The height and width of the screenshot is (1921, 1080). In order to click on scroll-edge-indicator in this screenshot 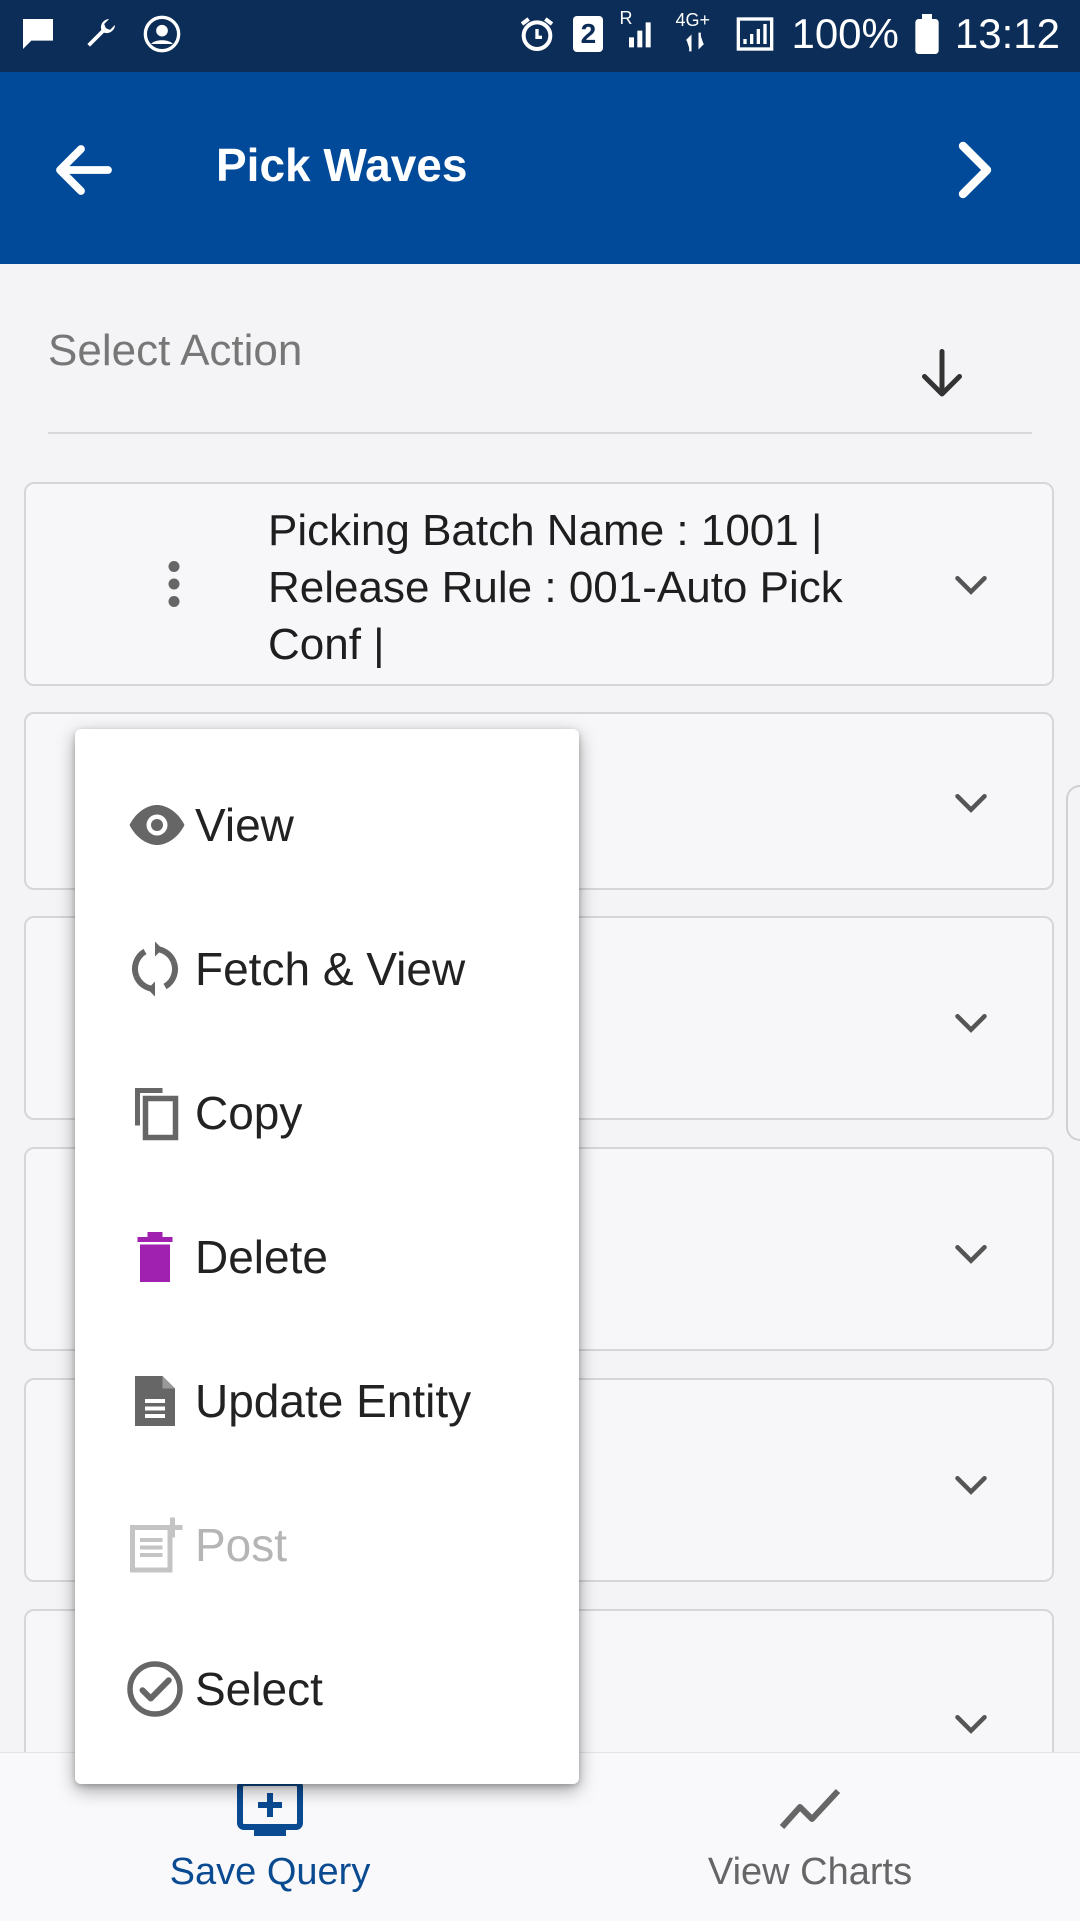, I will do `click(1073, 963)`.